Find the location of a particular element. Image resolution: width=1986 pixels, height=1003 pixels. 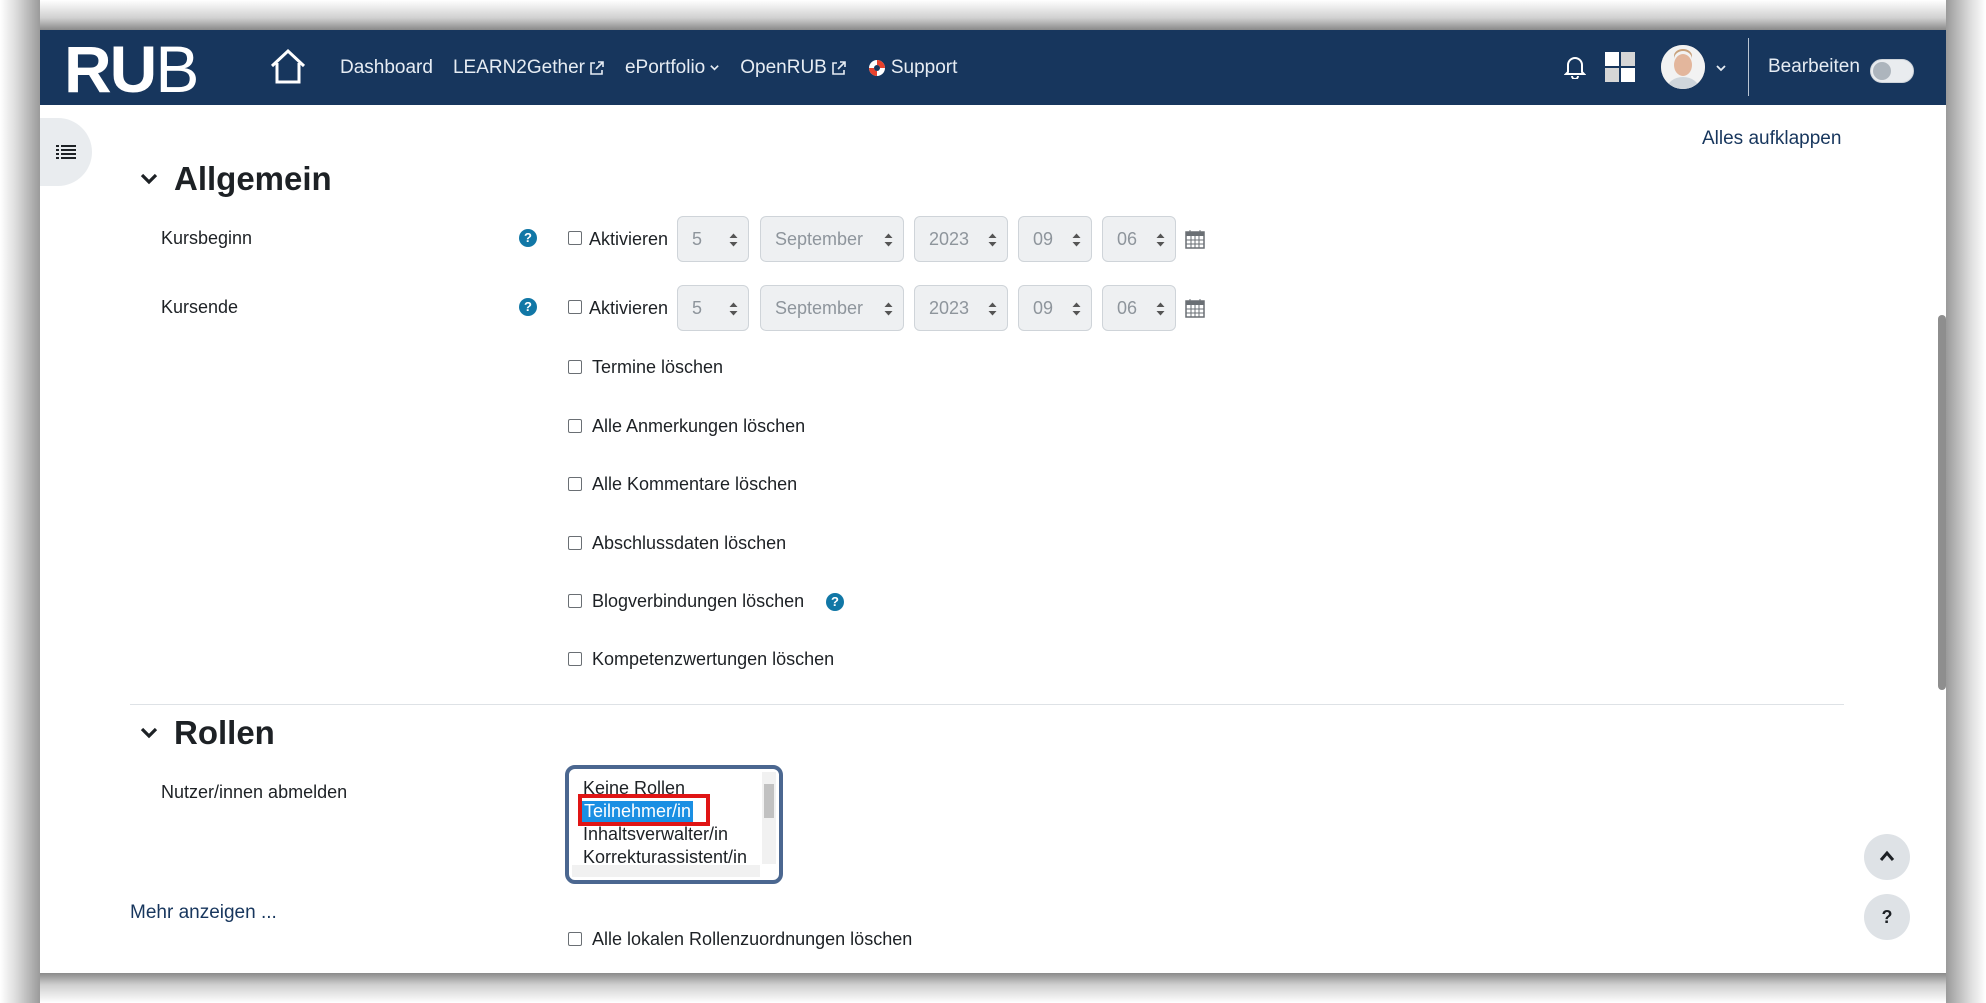

delete-local-roles-checkbox is located at coordinates (575, 939).